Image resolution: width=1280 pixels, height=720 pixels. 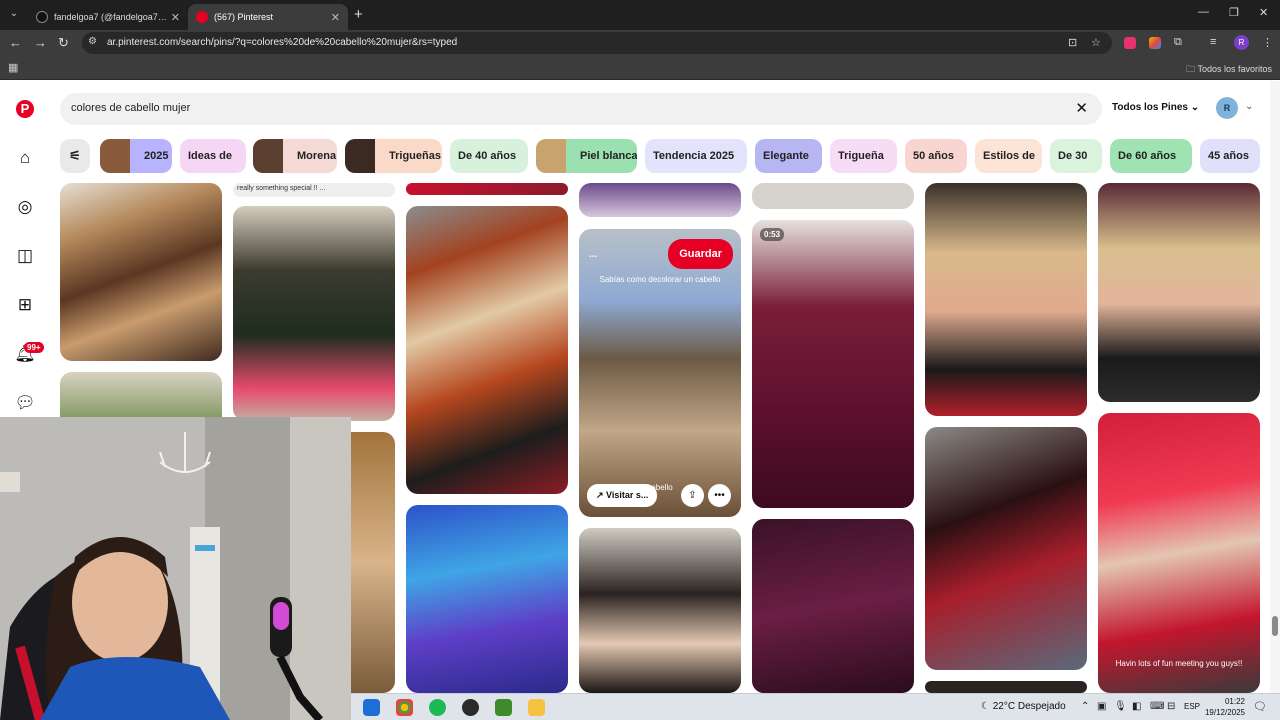 I want to click on folder-icon: 🗀, so click(x=1192, y=69).